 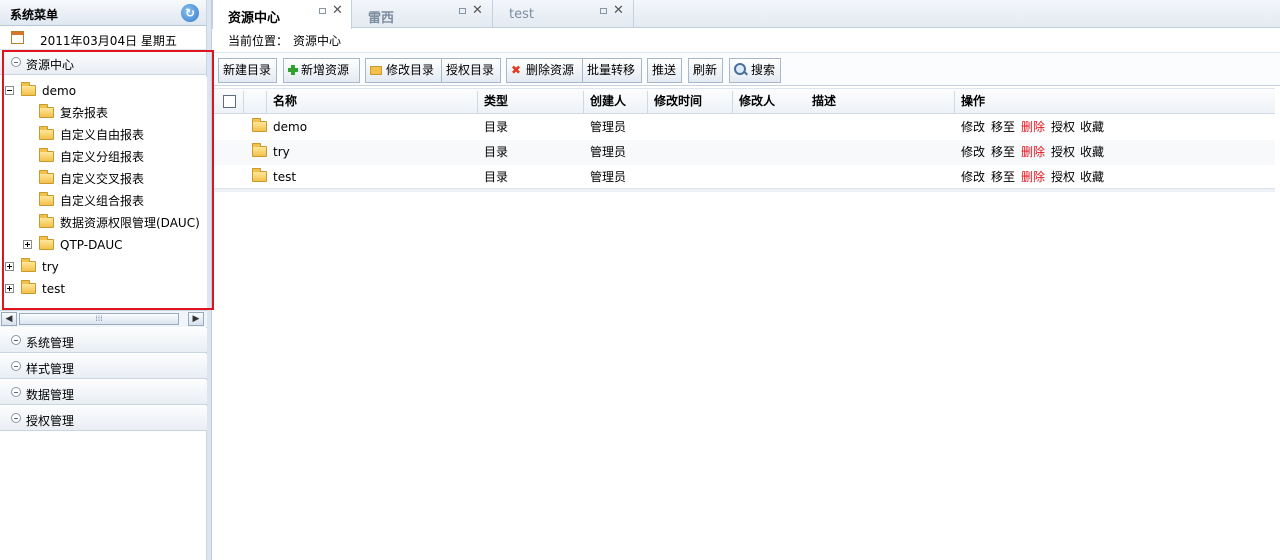 What do you see at coordinates (100, 157) in the screenshot?
I see `tree-node-report: 自定义分组报表` at bounding box center [100, 157].